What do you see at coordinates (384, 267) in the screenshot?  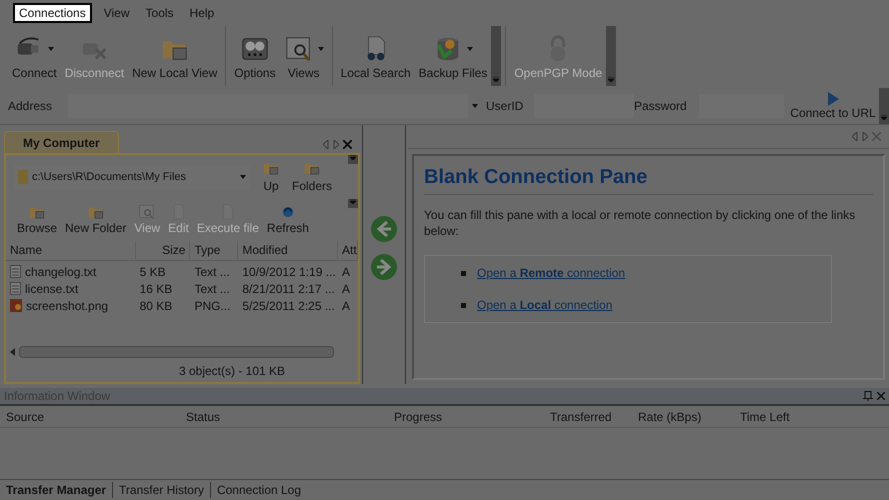 I see `arrow-right-icon` at bounding box center [384, 267].